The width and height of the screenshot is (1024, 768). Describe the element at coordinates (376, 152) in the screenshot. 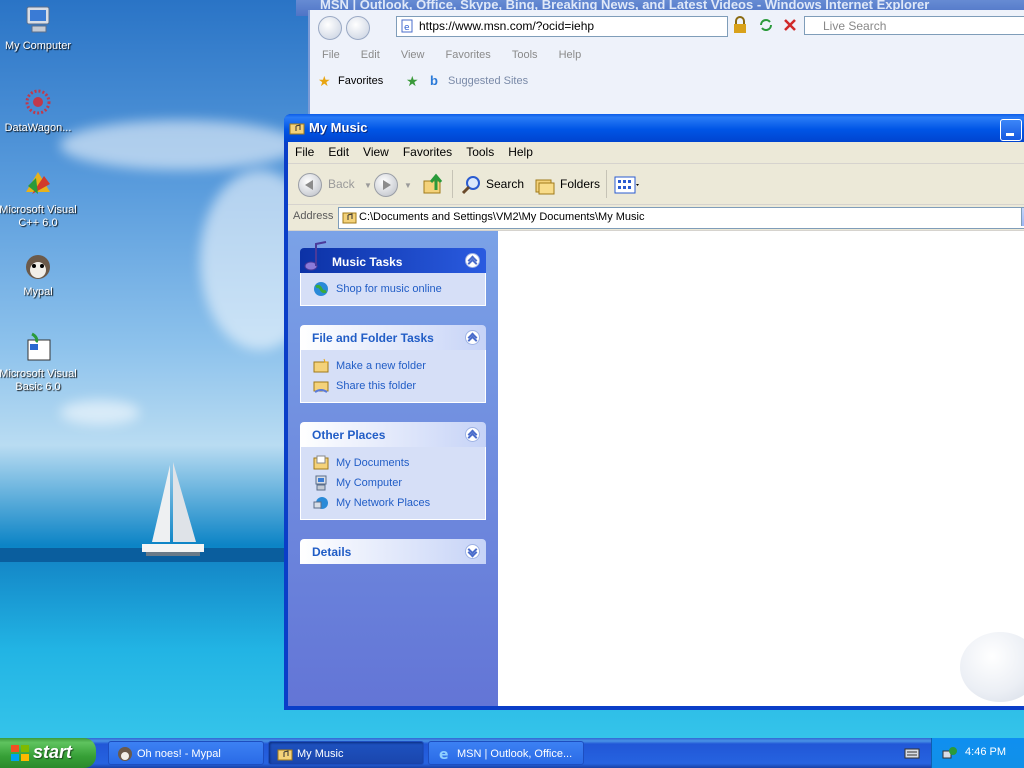

I see `menu-view: View` at that location.